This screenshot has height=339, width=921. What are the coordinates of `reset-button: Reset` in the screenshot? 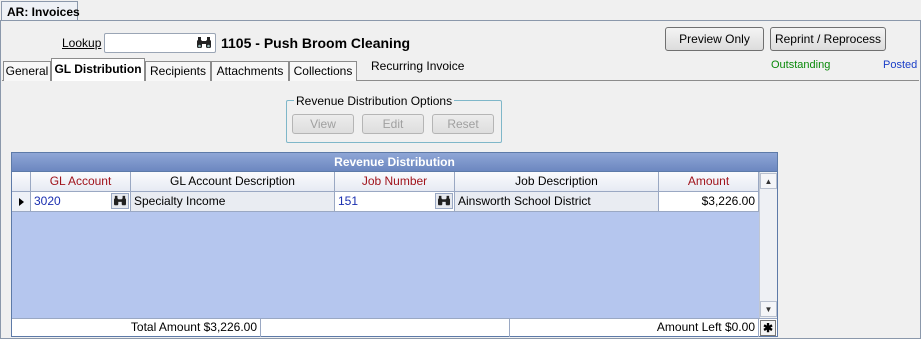 It's located at (463, 124).